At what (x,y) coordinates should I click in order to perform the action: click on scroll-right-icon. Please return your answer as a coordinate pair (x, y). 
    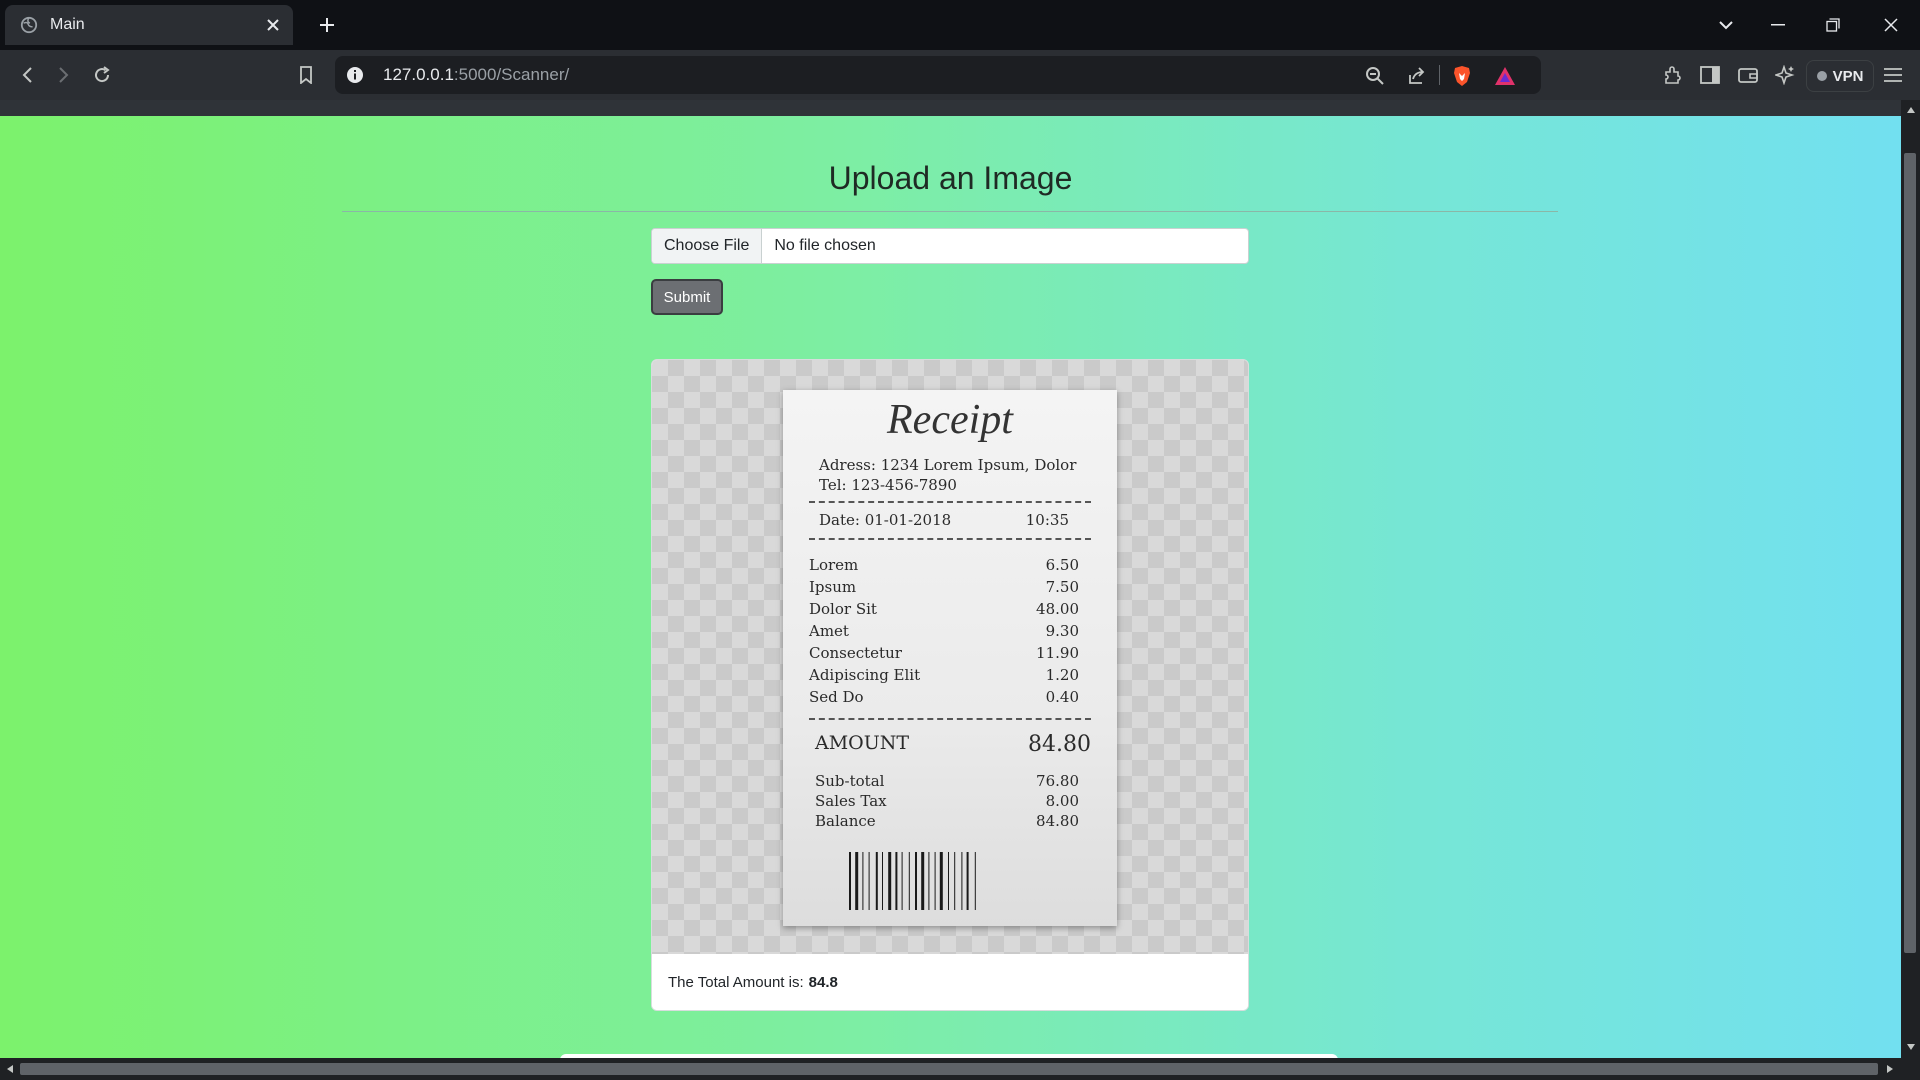
    Looking at the image, I should click on (1890, 1069).